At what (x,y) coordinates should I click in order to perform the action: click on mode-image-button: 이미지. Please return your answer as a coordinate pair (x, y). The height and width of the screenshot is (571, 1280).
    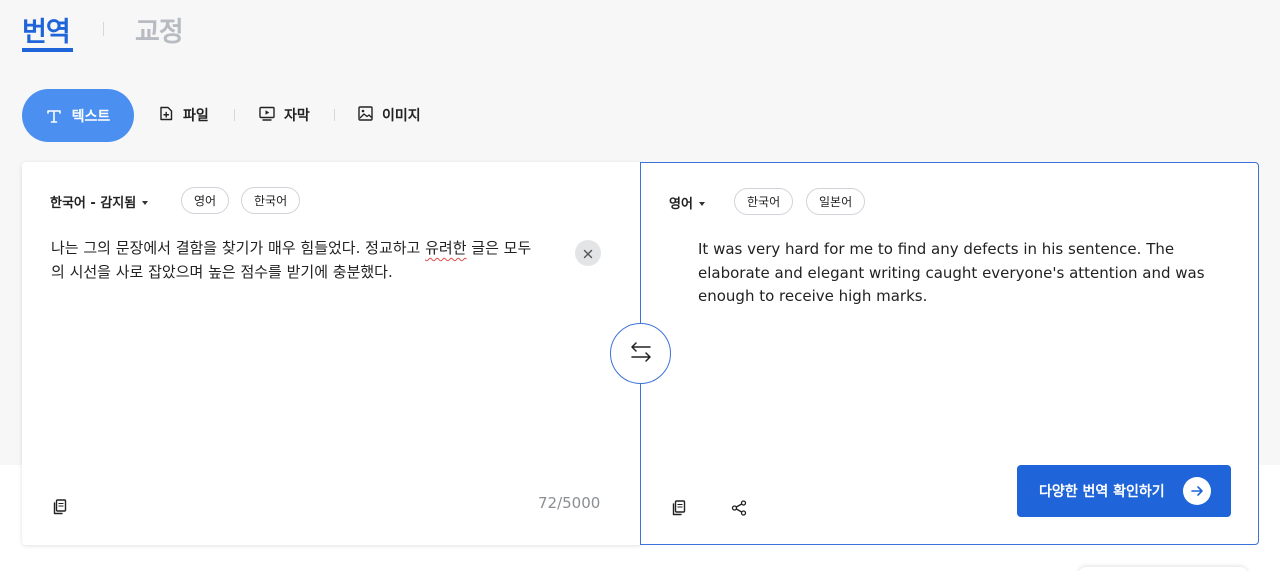
    Looking at the image, I should click on (389, 115).